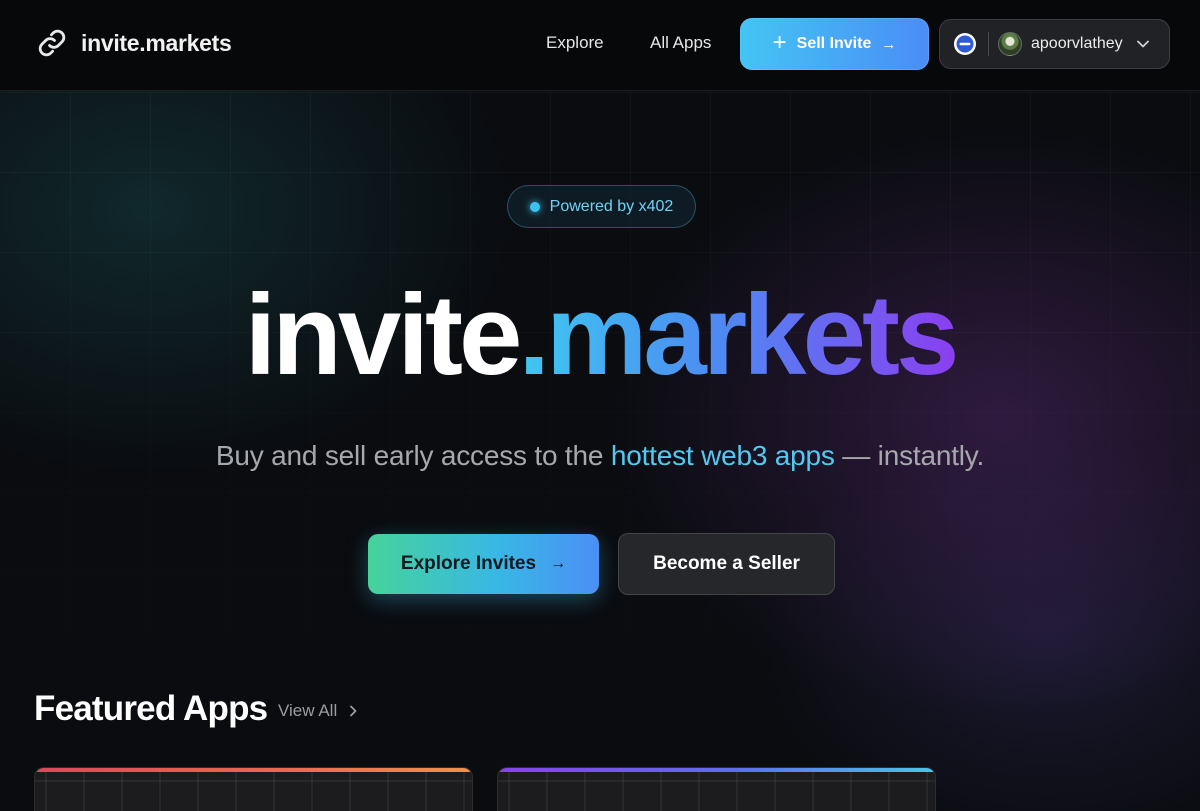 Image resolution: width=1200 pixels, height=811 pixels. Describe the element at coordinates (722, 455) in the screenshot. I see `tagline-highlight: hottest web3 apps` at that location.